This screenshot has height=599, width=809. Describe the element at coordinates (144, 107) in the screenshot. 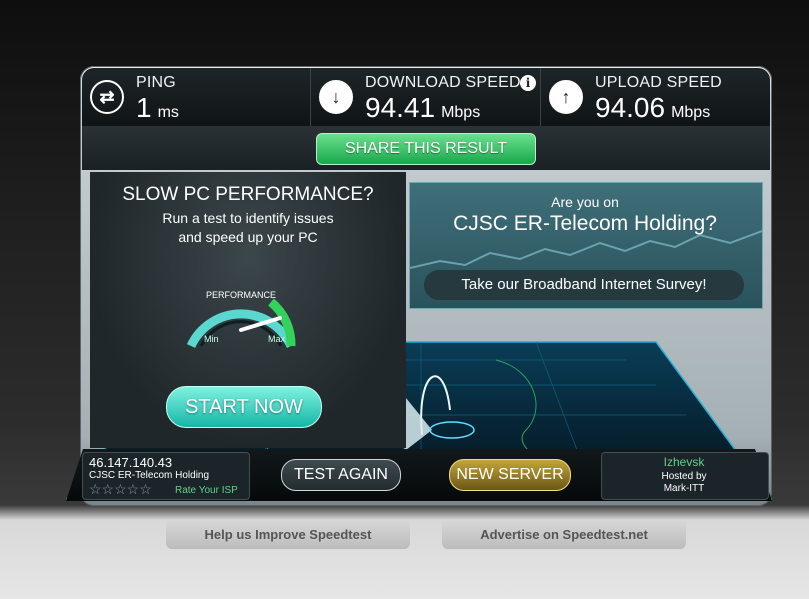

I see `ping-number: 1` at that location.